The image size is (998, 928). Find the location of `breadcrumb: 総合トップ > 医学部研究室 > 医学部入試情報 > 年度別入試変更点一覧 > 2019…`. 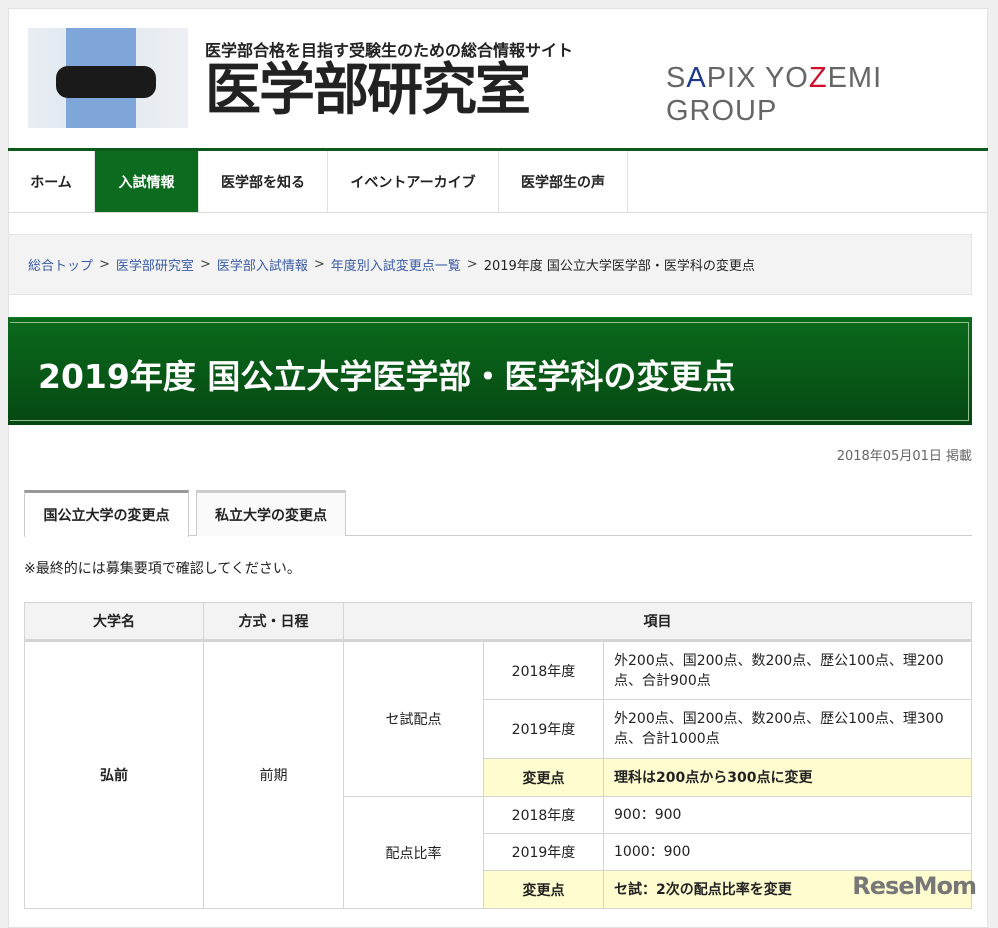

breadcrumb: 総合トップ > 医学部研究室 > 医学部入試情報 > 年度別入試変更点一覧 > 2019… is located at coordinates (490, 264).